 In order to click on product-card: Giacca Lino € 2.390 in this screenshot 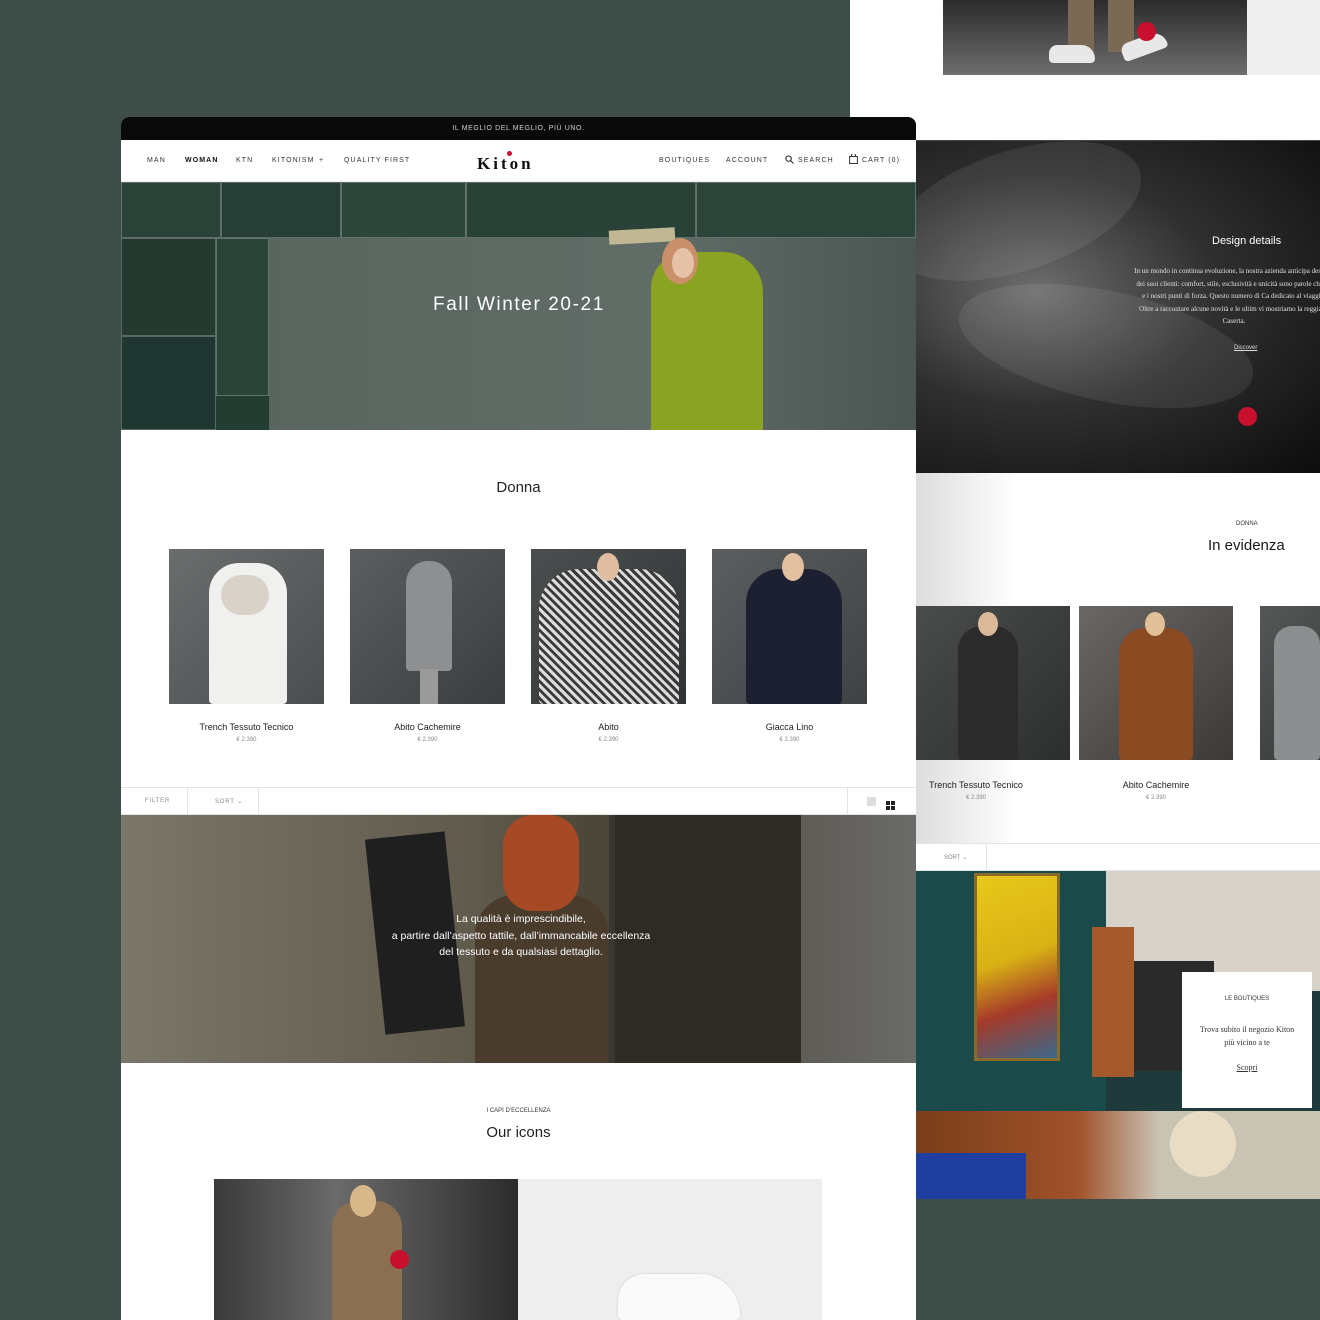, I will do `click(789, 646)`.